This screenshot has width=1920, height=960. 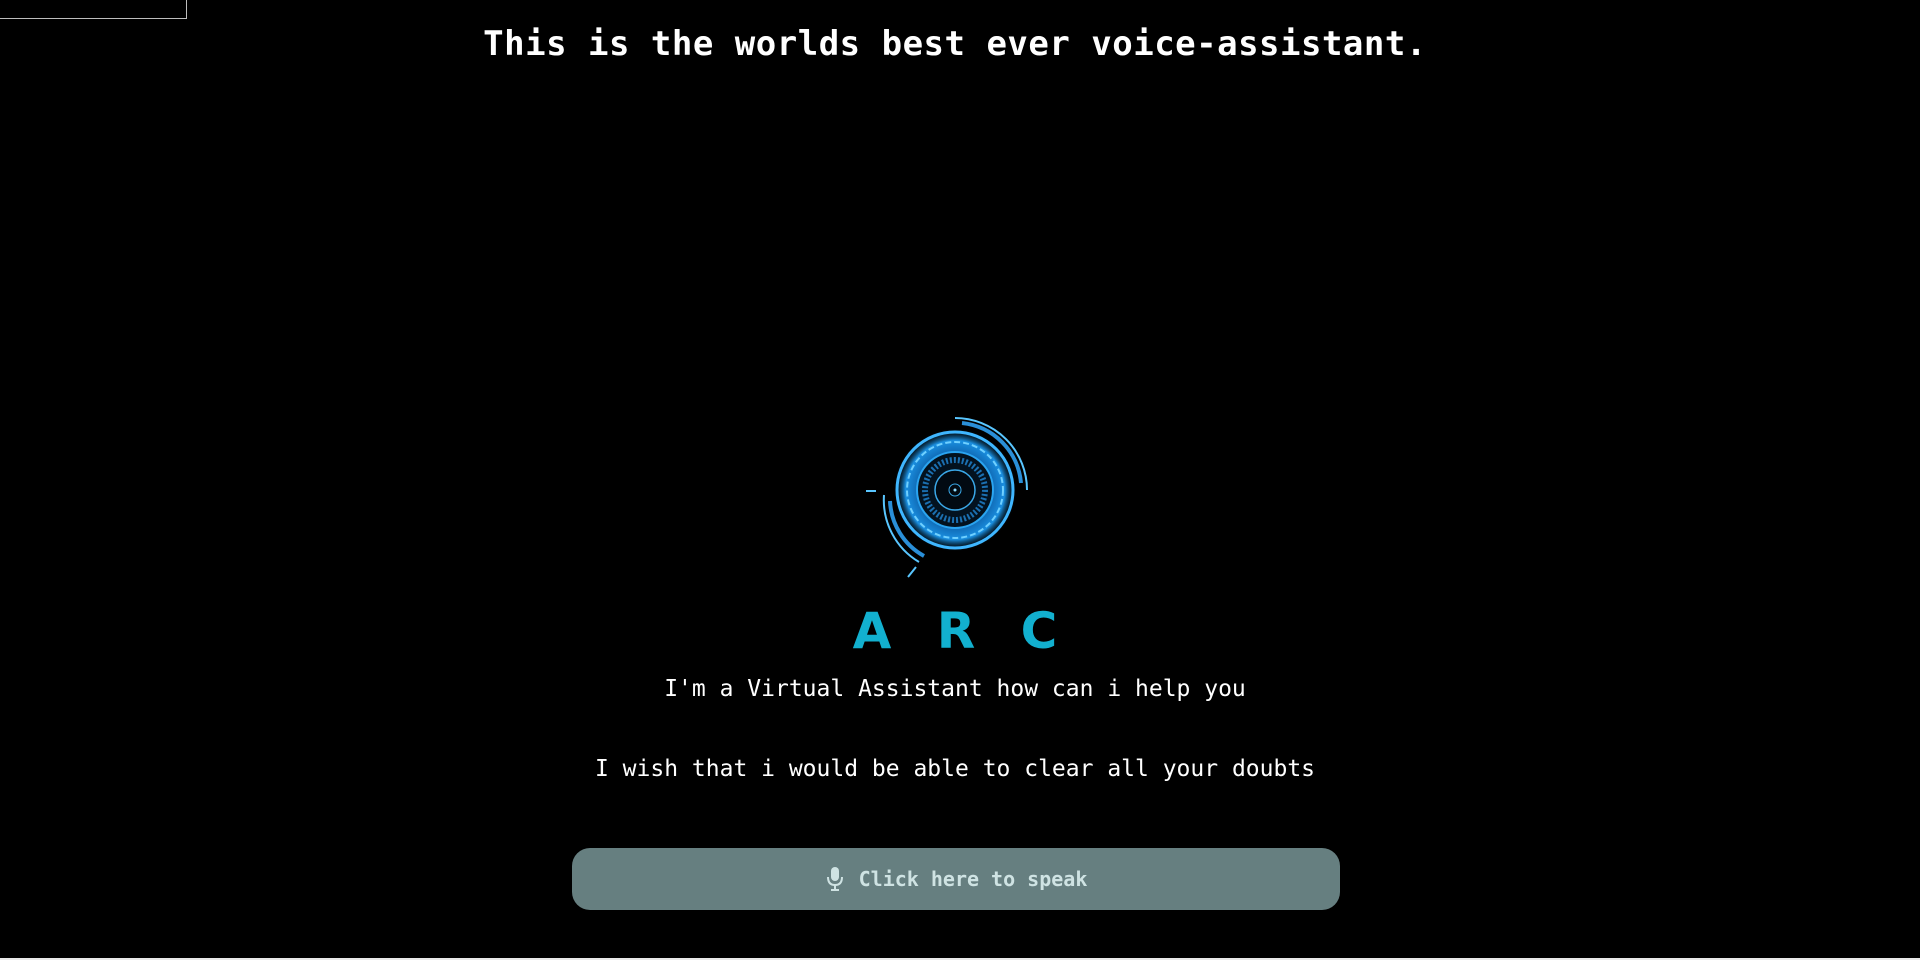 What do you see at coordinates (834, 879) in the screenshot?
I see `microphone-icon` at bounding box center [834, 879].